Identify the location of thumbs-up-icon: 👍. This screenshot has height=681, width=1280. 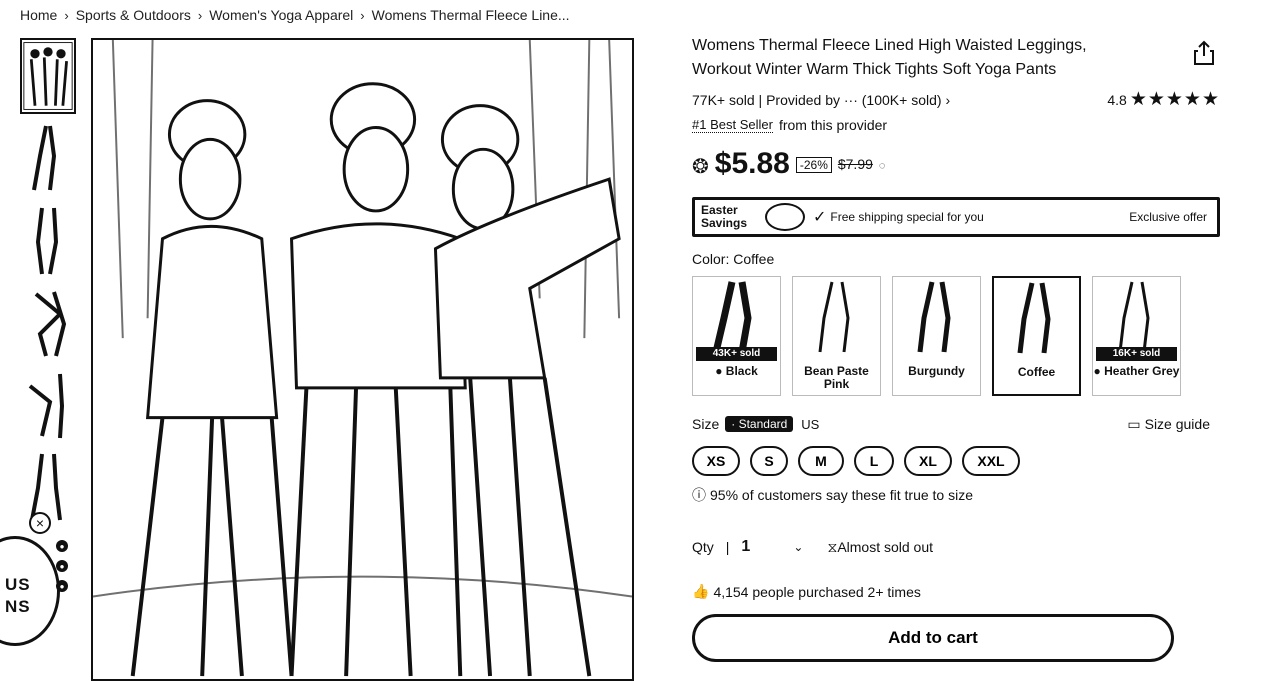
(701, 591).